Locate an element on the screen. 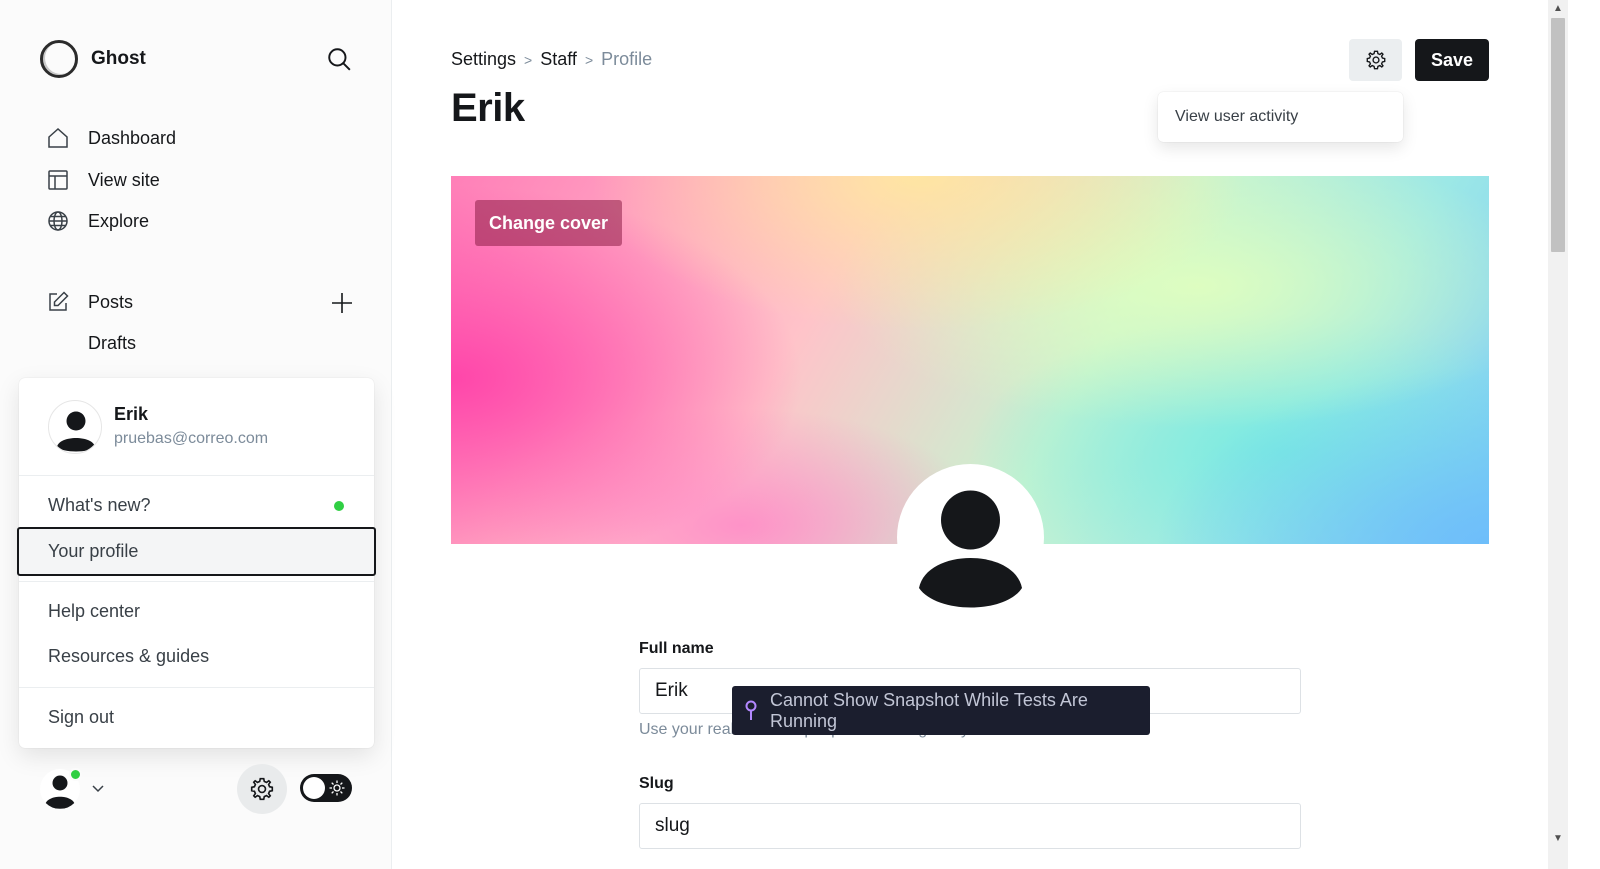 This screenshot has width=1600, height=869. toggle-knob is located at coordinates (314, 788).